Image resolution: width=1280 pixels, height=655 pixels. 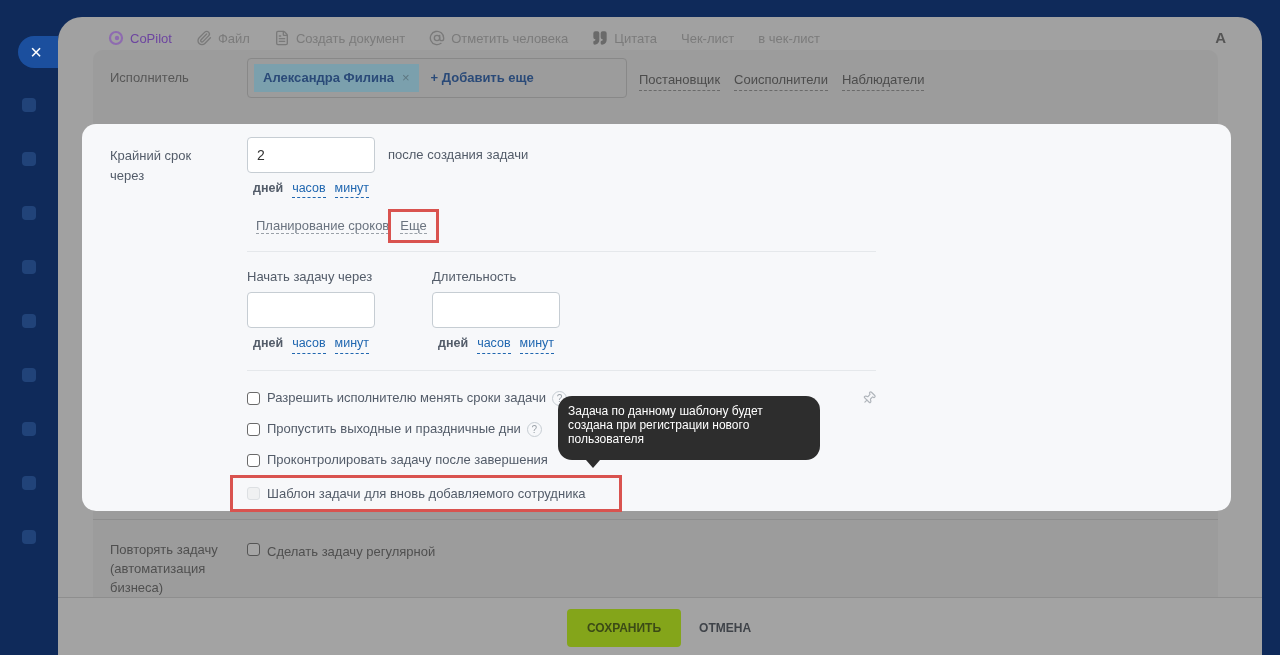 What do you see at coordinates (116, 38) in the screenshot?
I see `copilot-logo-icon` at bounding box center [116, 38].